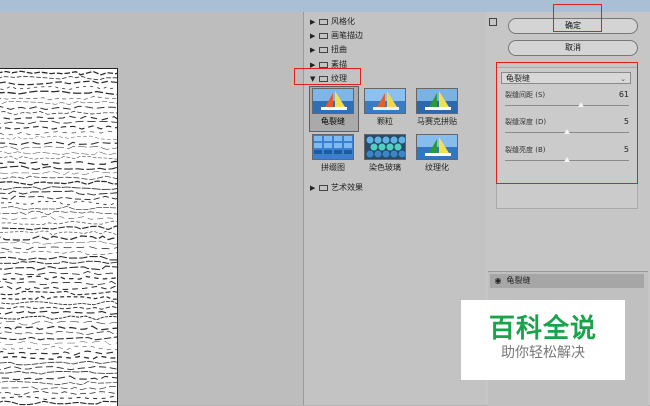 This screenshot has width=650, height=406. What do you see at coordinates (328, 49) in the screenshot?
I see `category-distort: ▶ 扭曲` at bounding box center [328, 49].